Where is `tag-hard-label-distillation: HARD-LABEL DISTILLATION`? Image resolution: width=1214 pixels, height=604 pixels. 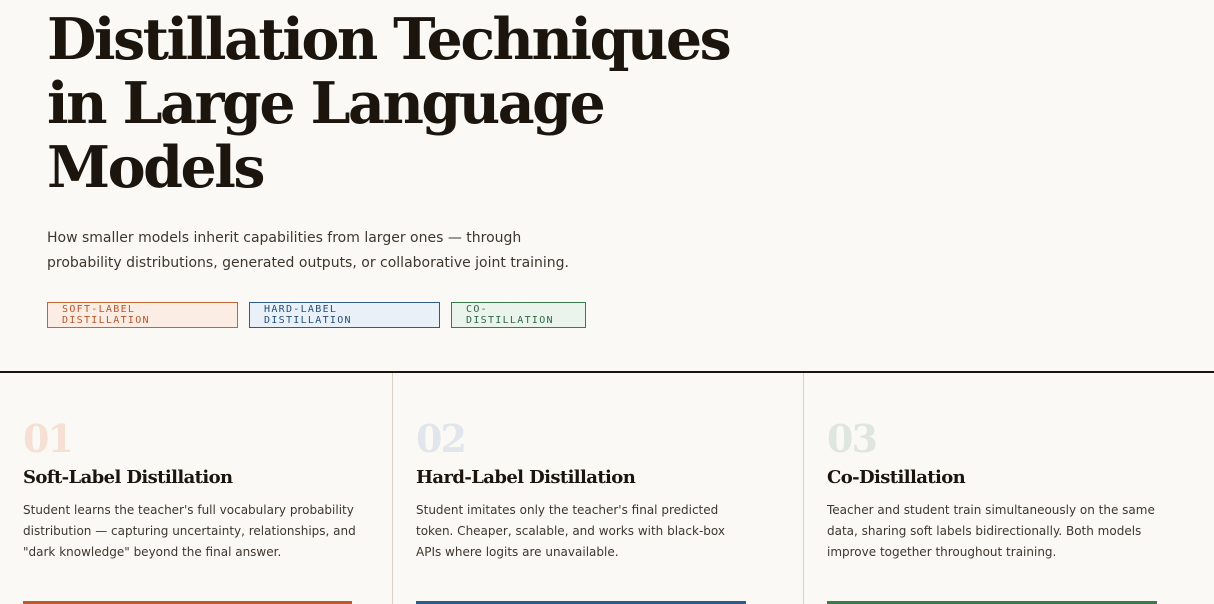
tag-hard-label-distillation: HARD-LABEL DISTILLATION is located at coordinates (344, 315).